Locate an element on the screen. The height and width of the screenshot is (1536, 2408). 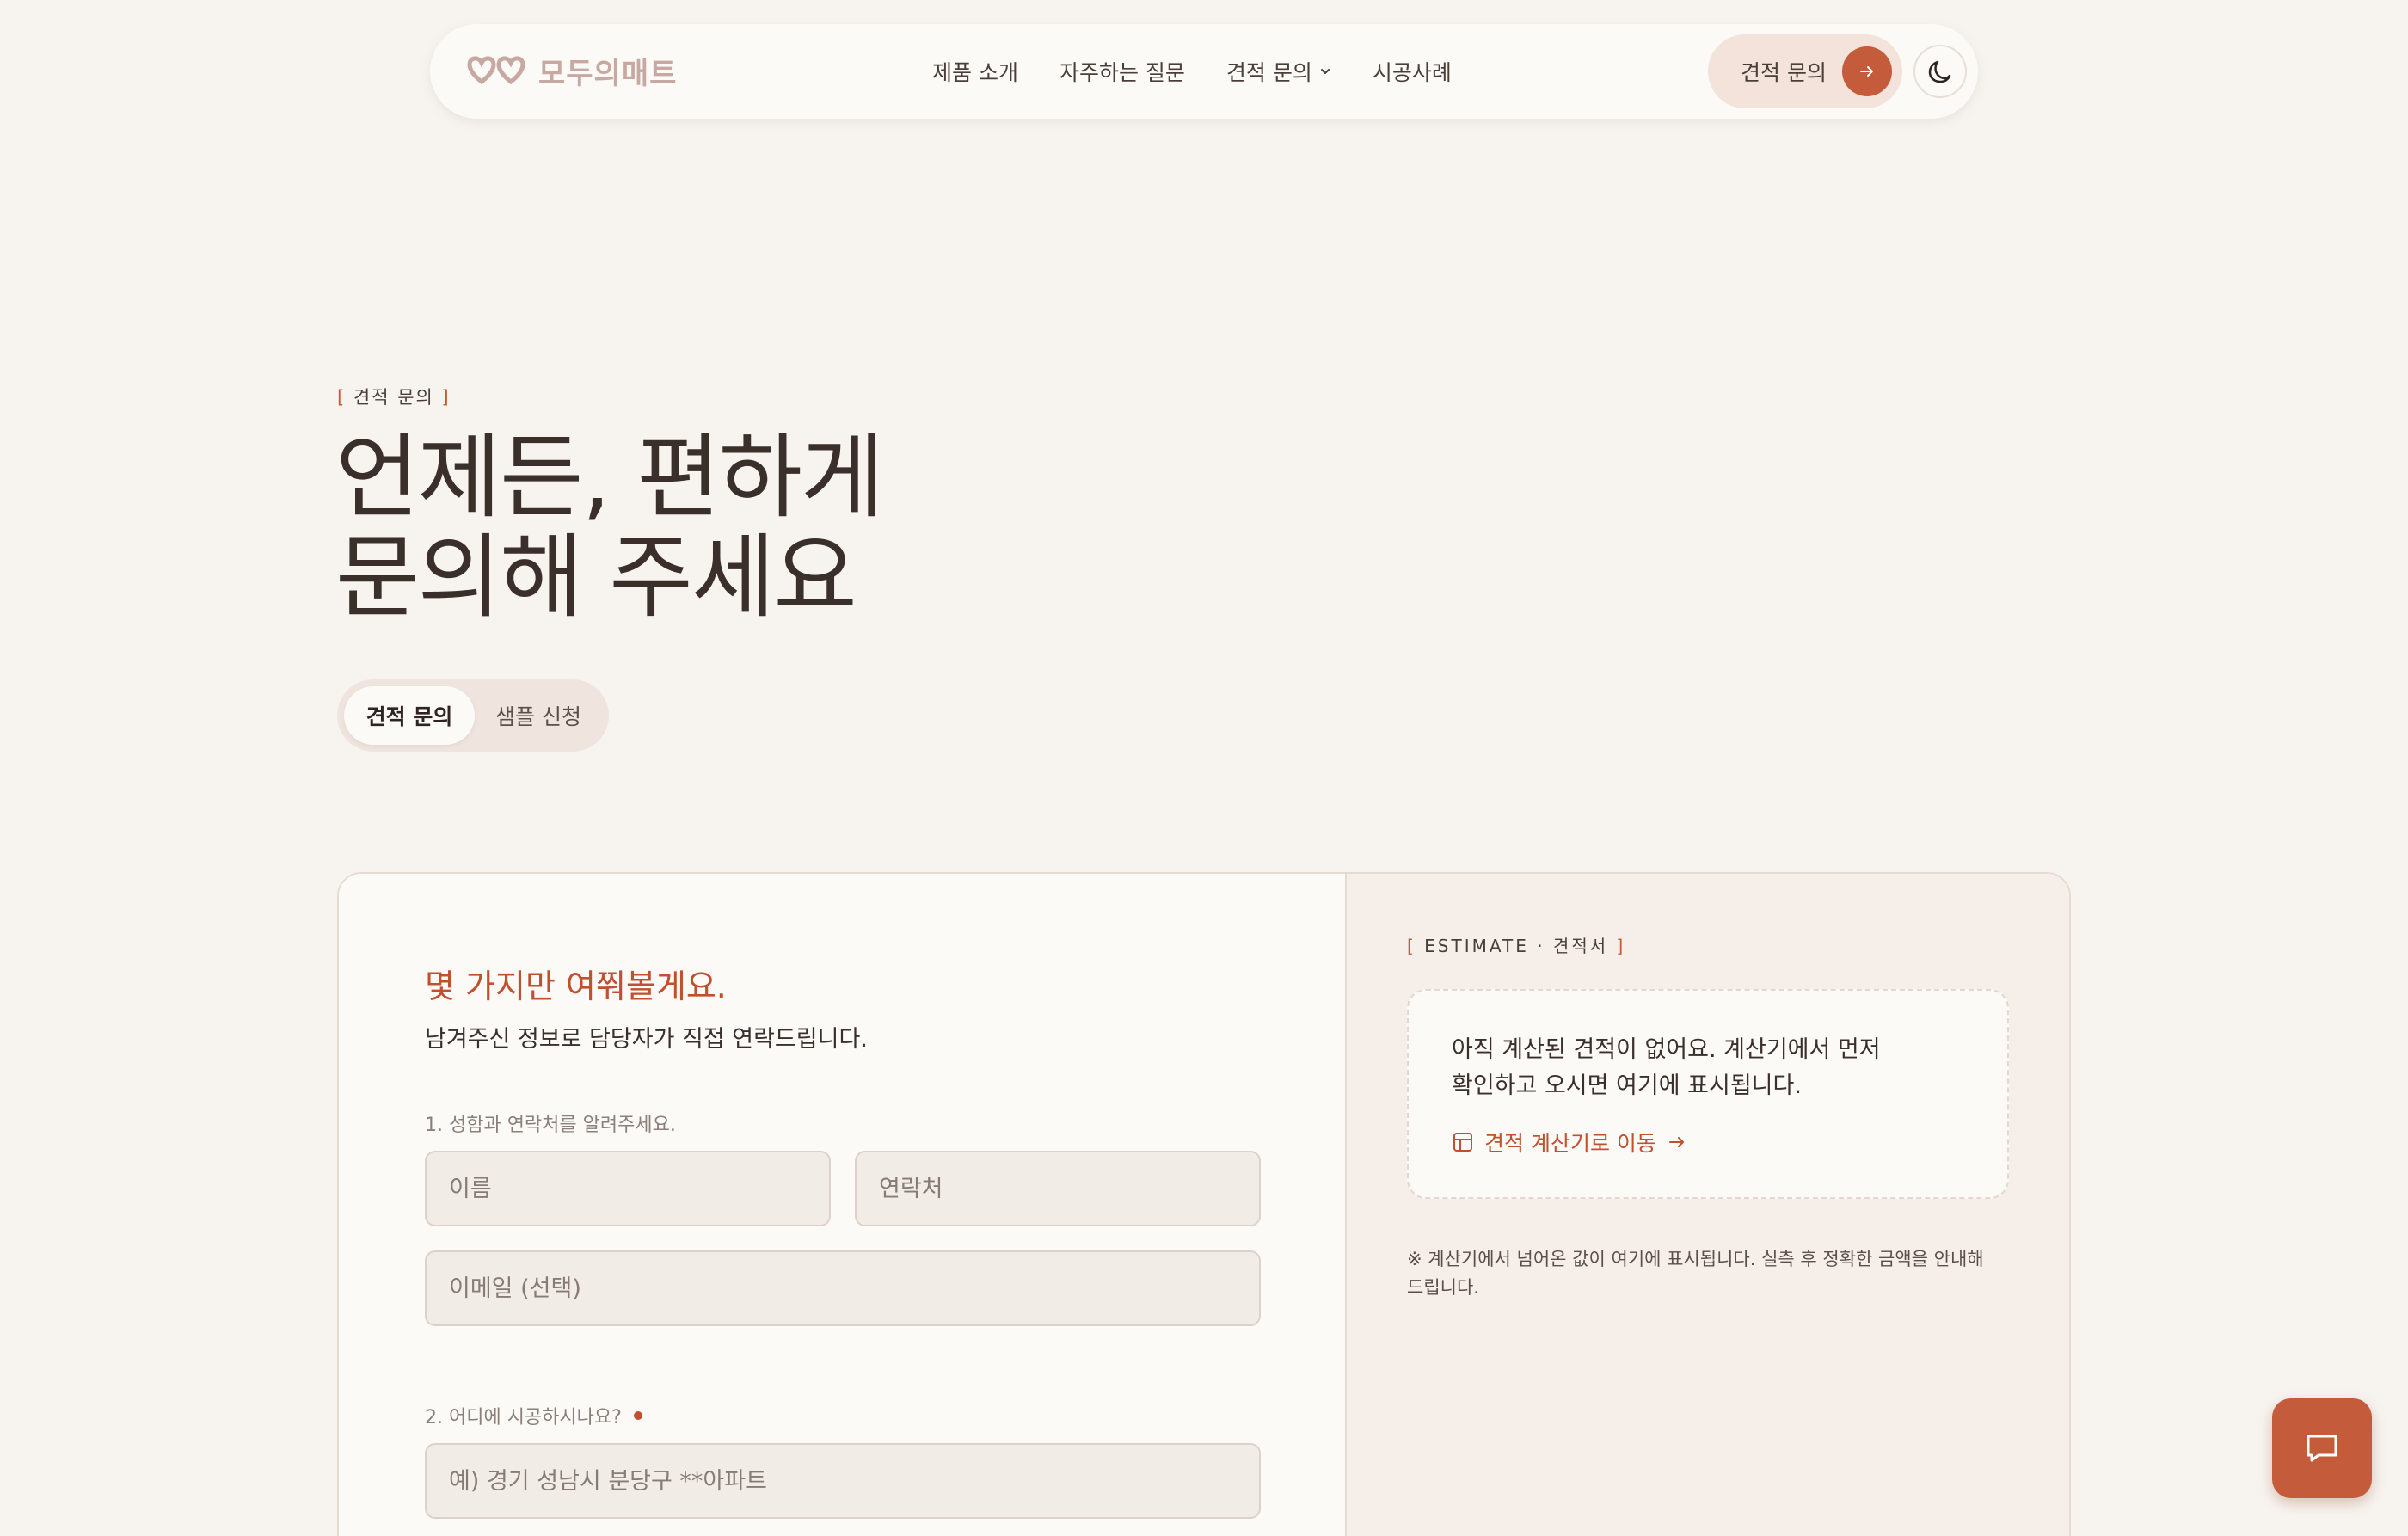
go-to-calculator-link: 견적 계산기로 이동 is located at coordinates (1708, 1142).